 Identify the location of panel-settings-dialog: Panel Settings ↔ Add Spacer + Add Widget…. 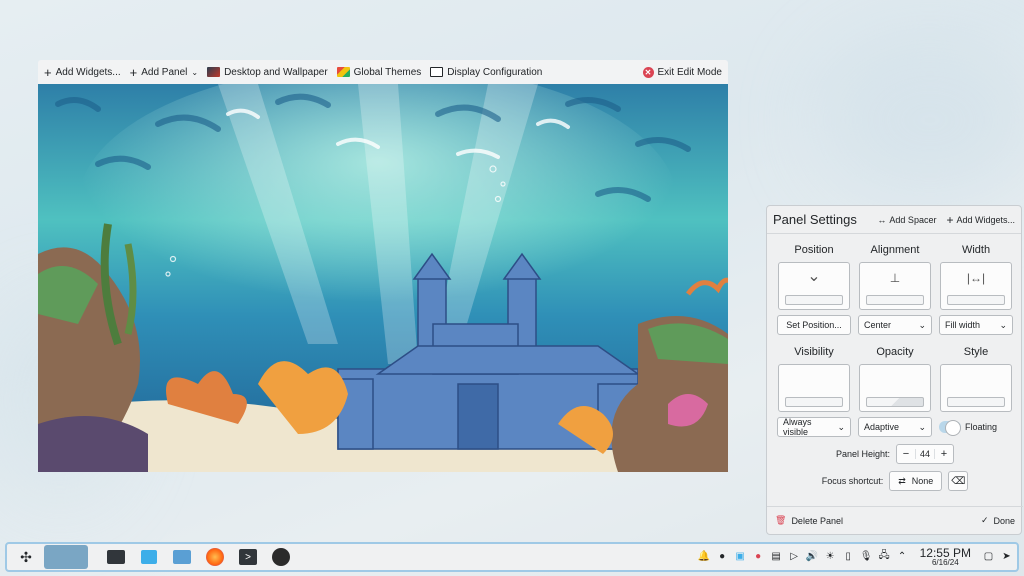
(894, 370).